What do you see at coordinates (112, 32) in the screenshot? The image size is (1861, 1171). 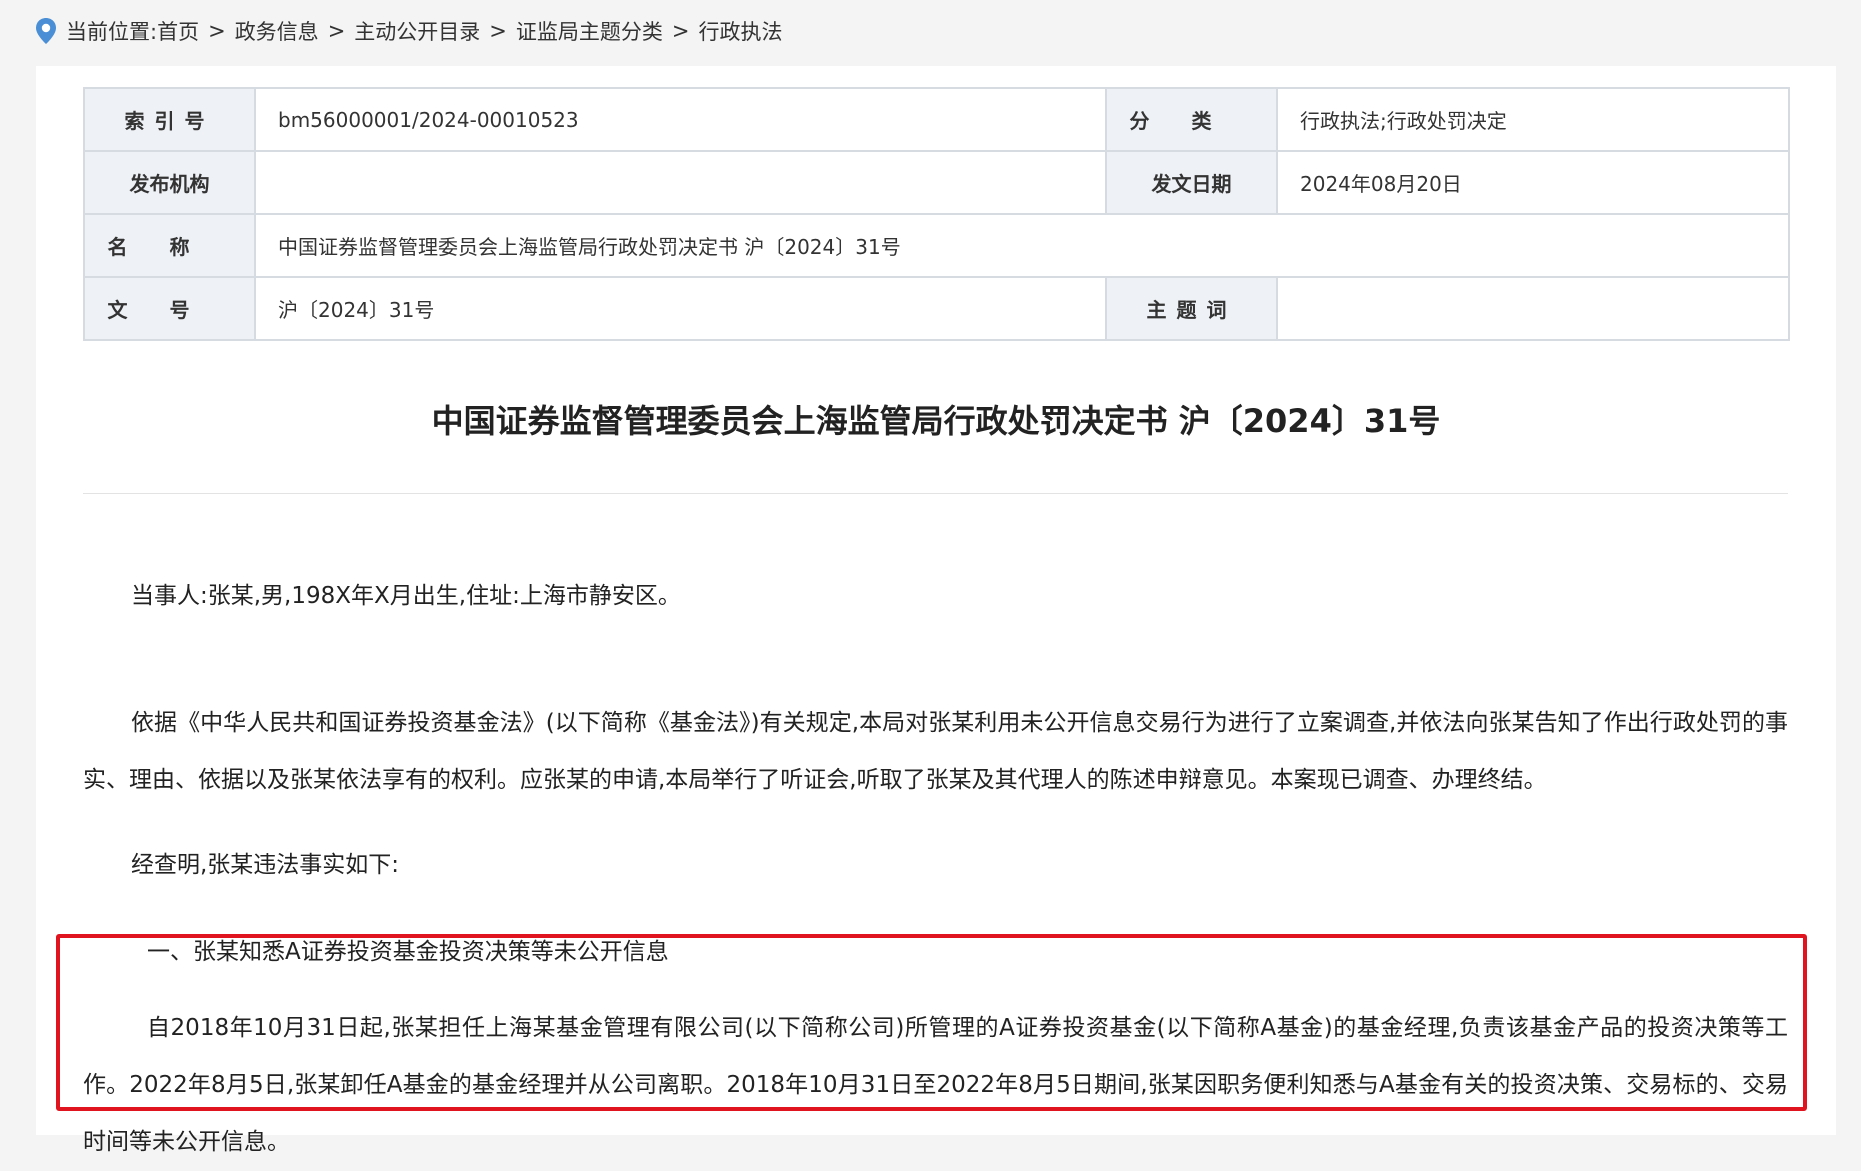 I see `breadcrumb-prefix: 当前位置:` at bounding box center [112, 32].